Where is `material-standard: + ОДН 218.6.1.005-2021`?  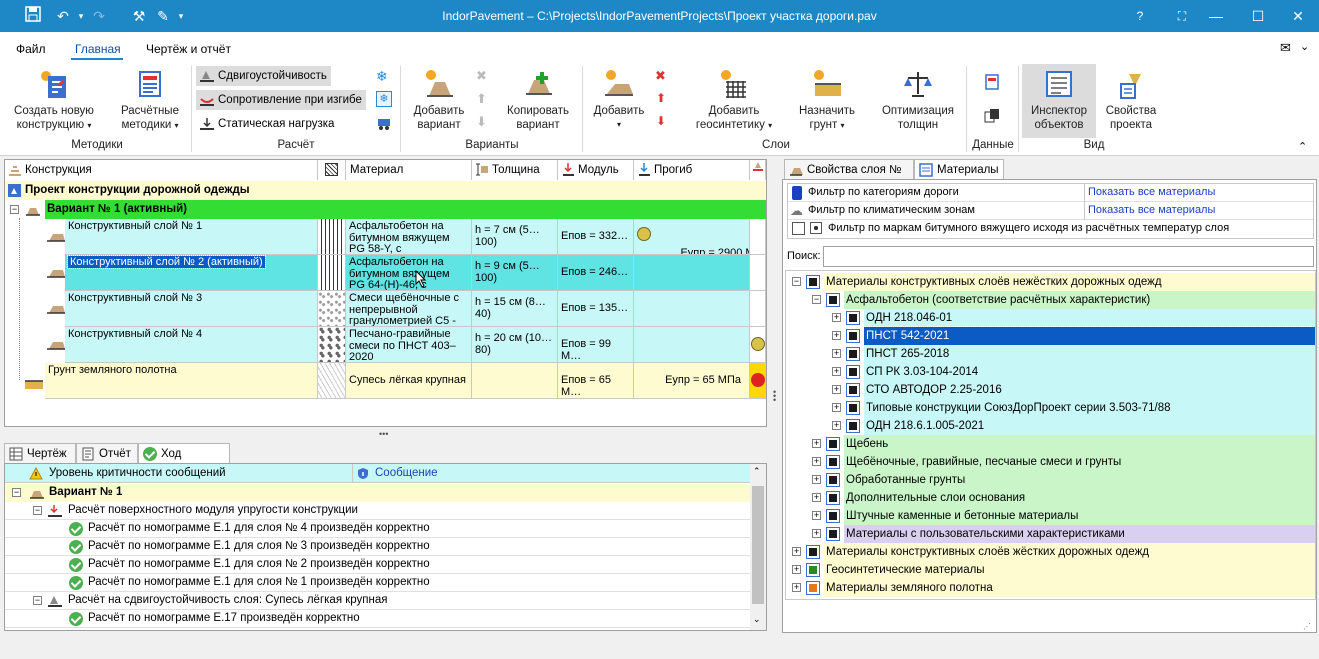 material-standard: + ОДН 218.6.1.005-2021 is located at coordinates (1050, 426).